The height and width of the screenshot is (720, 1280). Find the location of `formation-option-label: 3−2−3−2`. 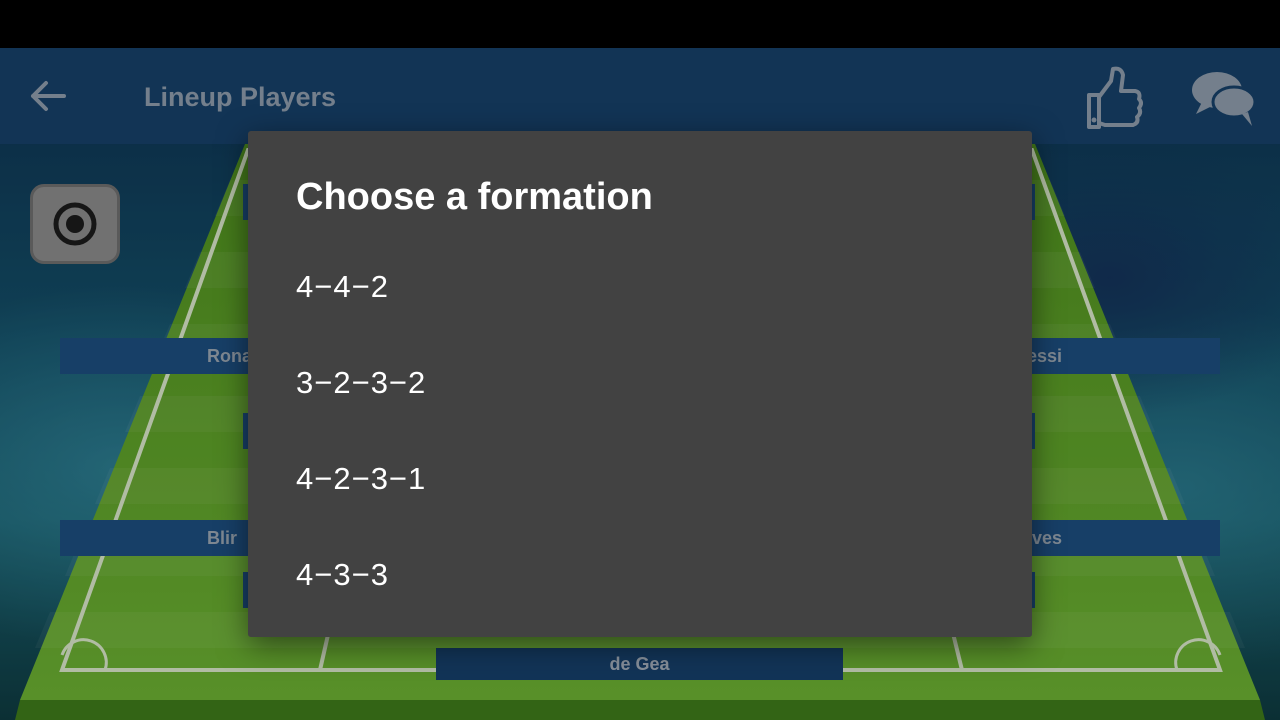

formation-option-label: 3−2−3−2 is located at coordinates (361, 382).